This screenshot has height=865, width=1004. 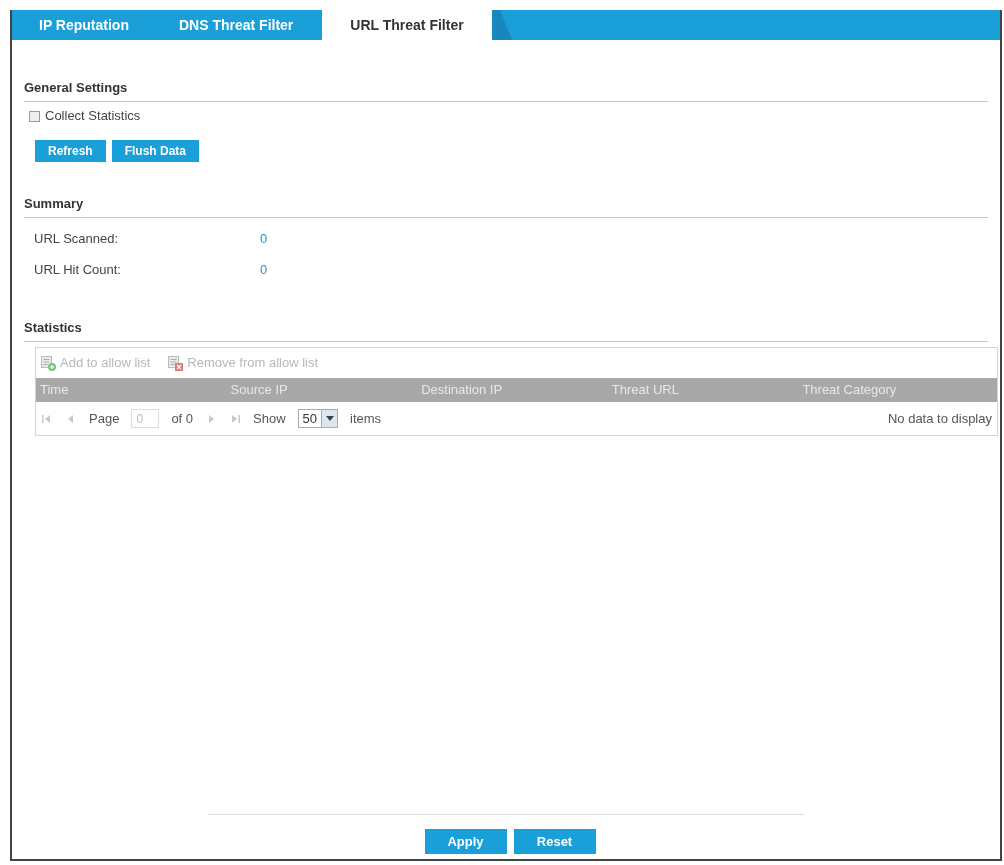 I want to click on page-size-select: 50, so click(x=318, y=418).